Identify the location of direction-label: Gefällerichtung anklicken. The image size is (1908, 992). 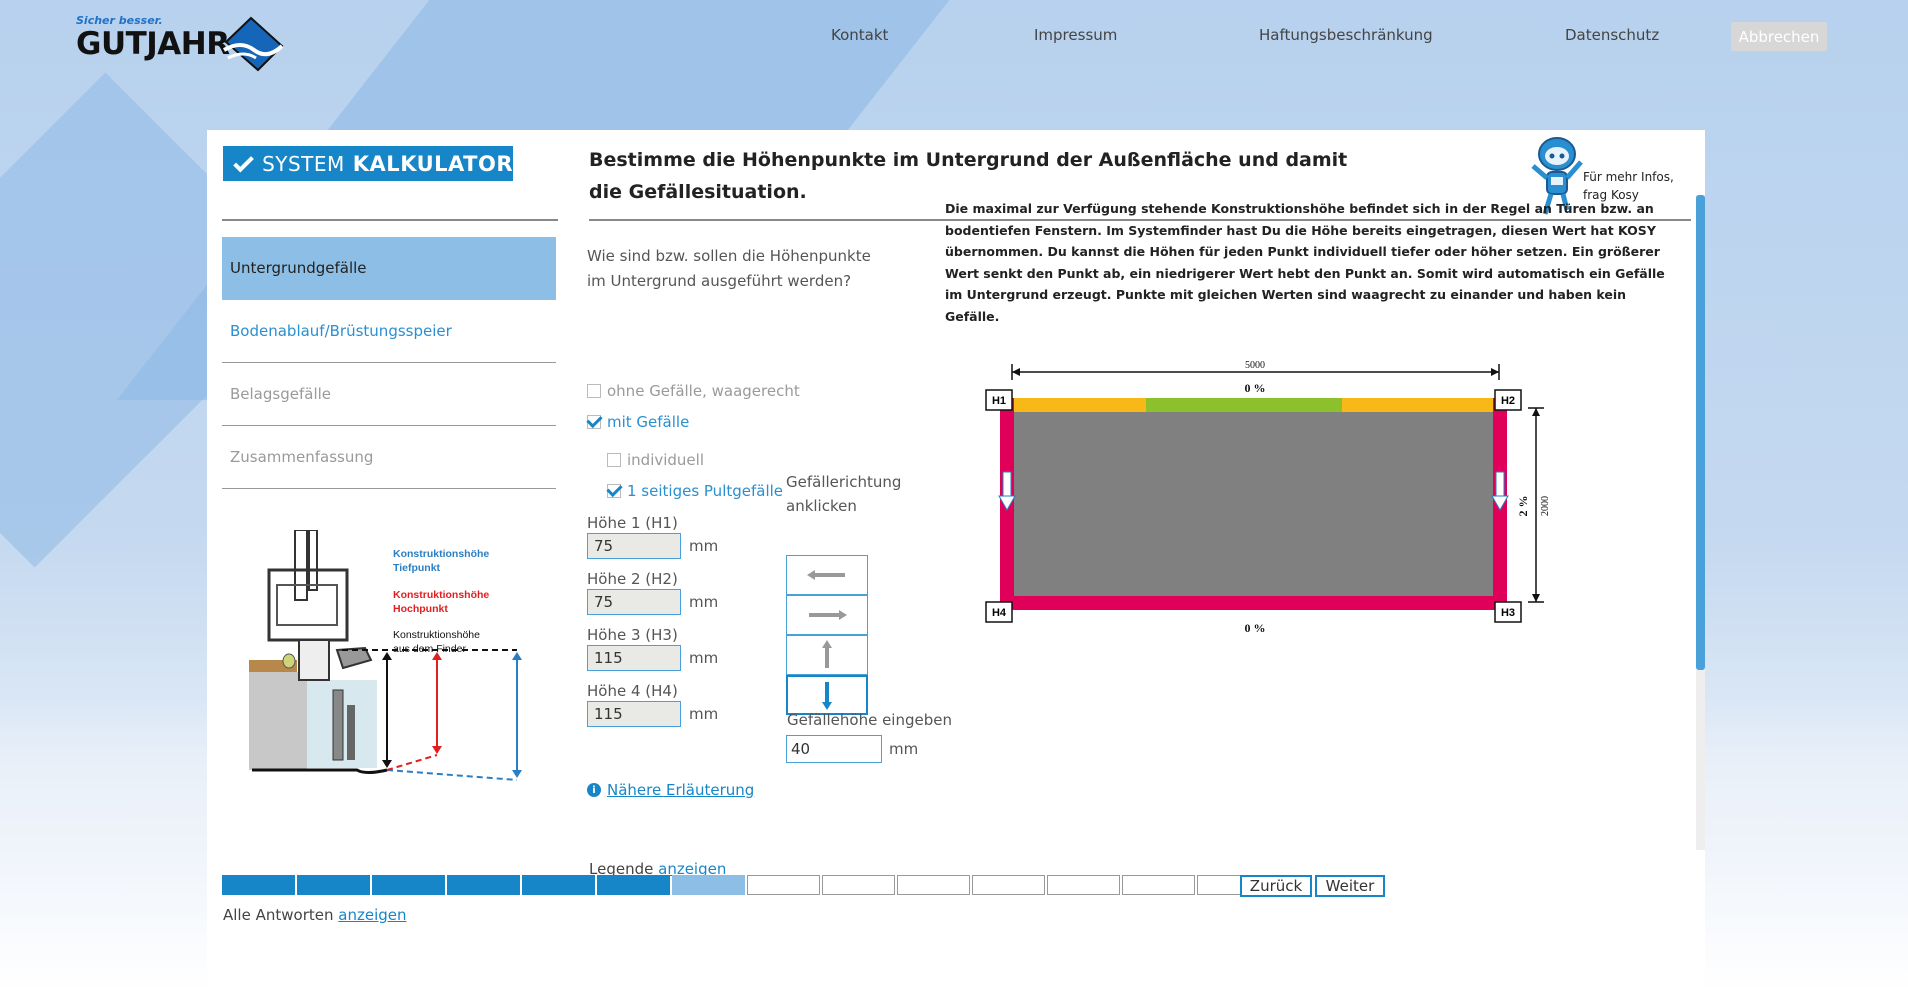
(843, 494).